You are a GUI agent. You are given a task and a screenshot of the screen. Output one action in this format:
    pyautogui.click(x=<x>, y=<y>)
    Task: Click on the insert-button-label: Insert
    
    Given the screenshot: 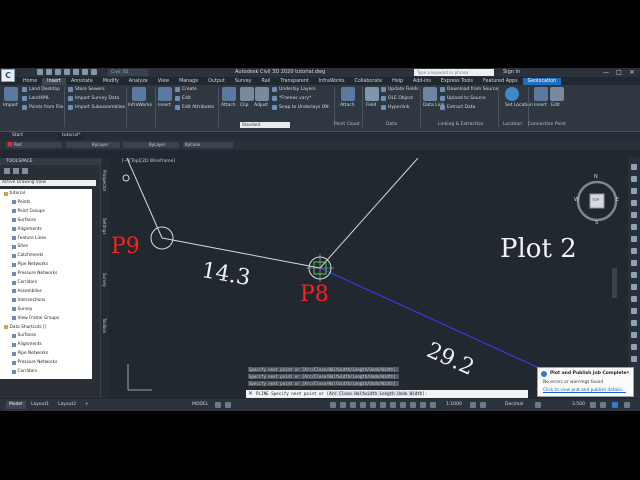 What is the action you would take?
    pyautogui.click(x=164, y=105)
    